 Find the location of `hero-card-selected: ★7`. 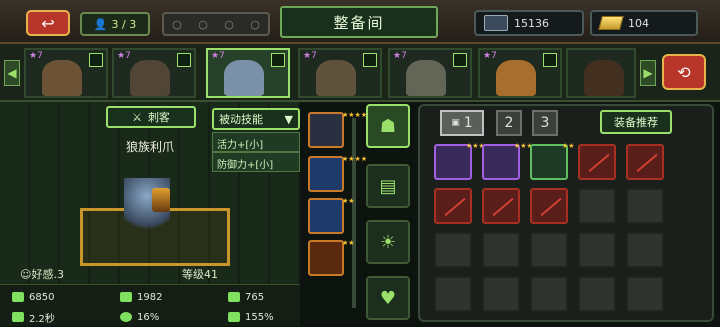

hero-card-selected: ★7 is located at coordinates (248, 73).